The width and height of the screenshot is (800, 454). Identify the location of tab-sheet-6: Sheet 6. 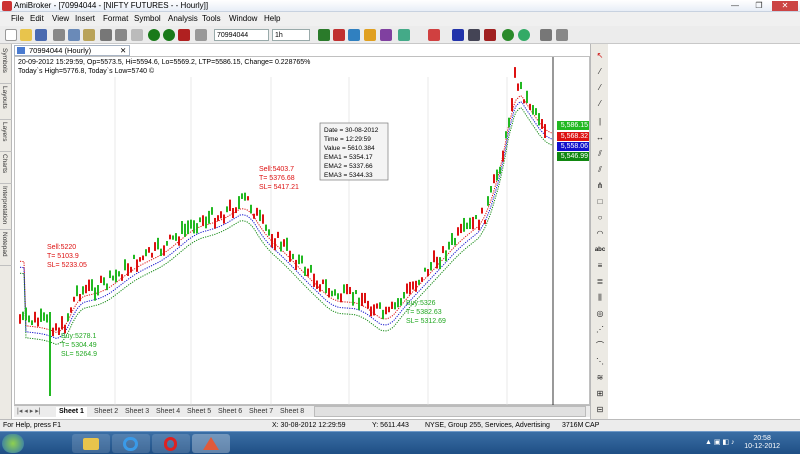
(230, 412).